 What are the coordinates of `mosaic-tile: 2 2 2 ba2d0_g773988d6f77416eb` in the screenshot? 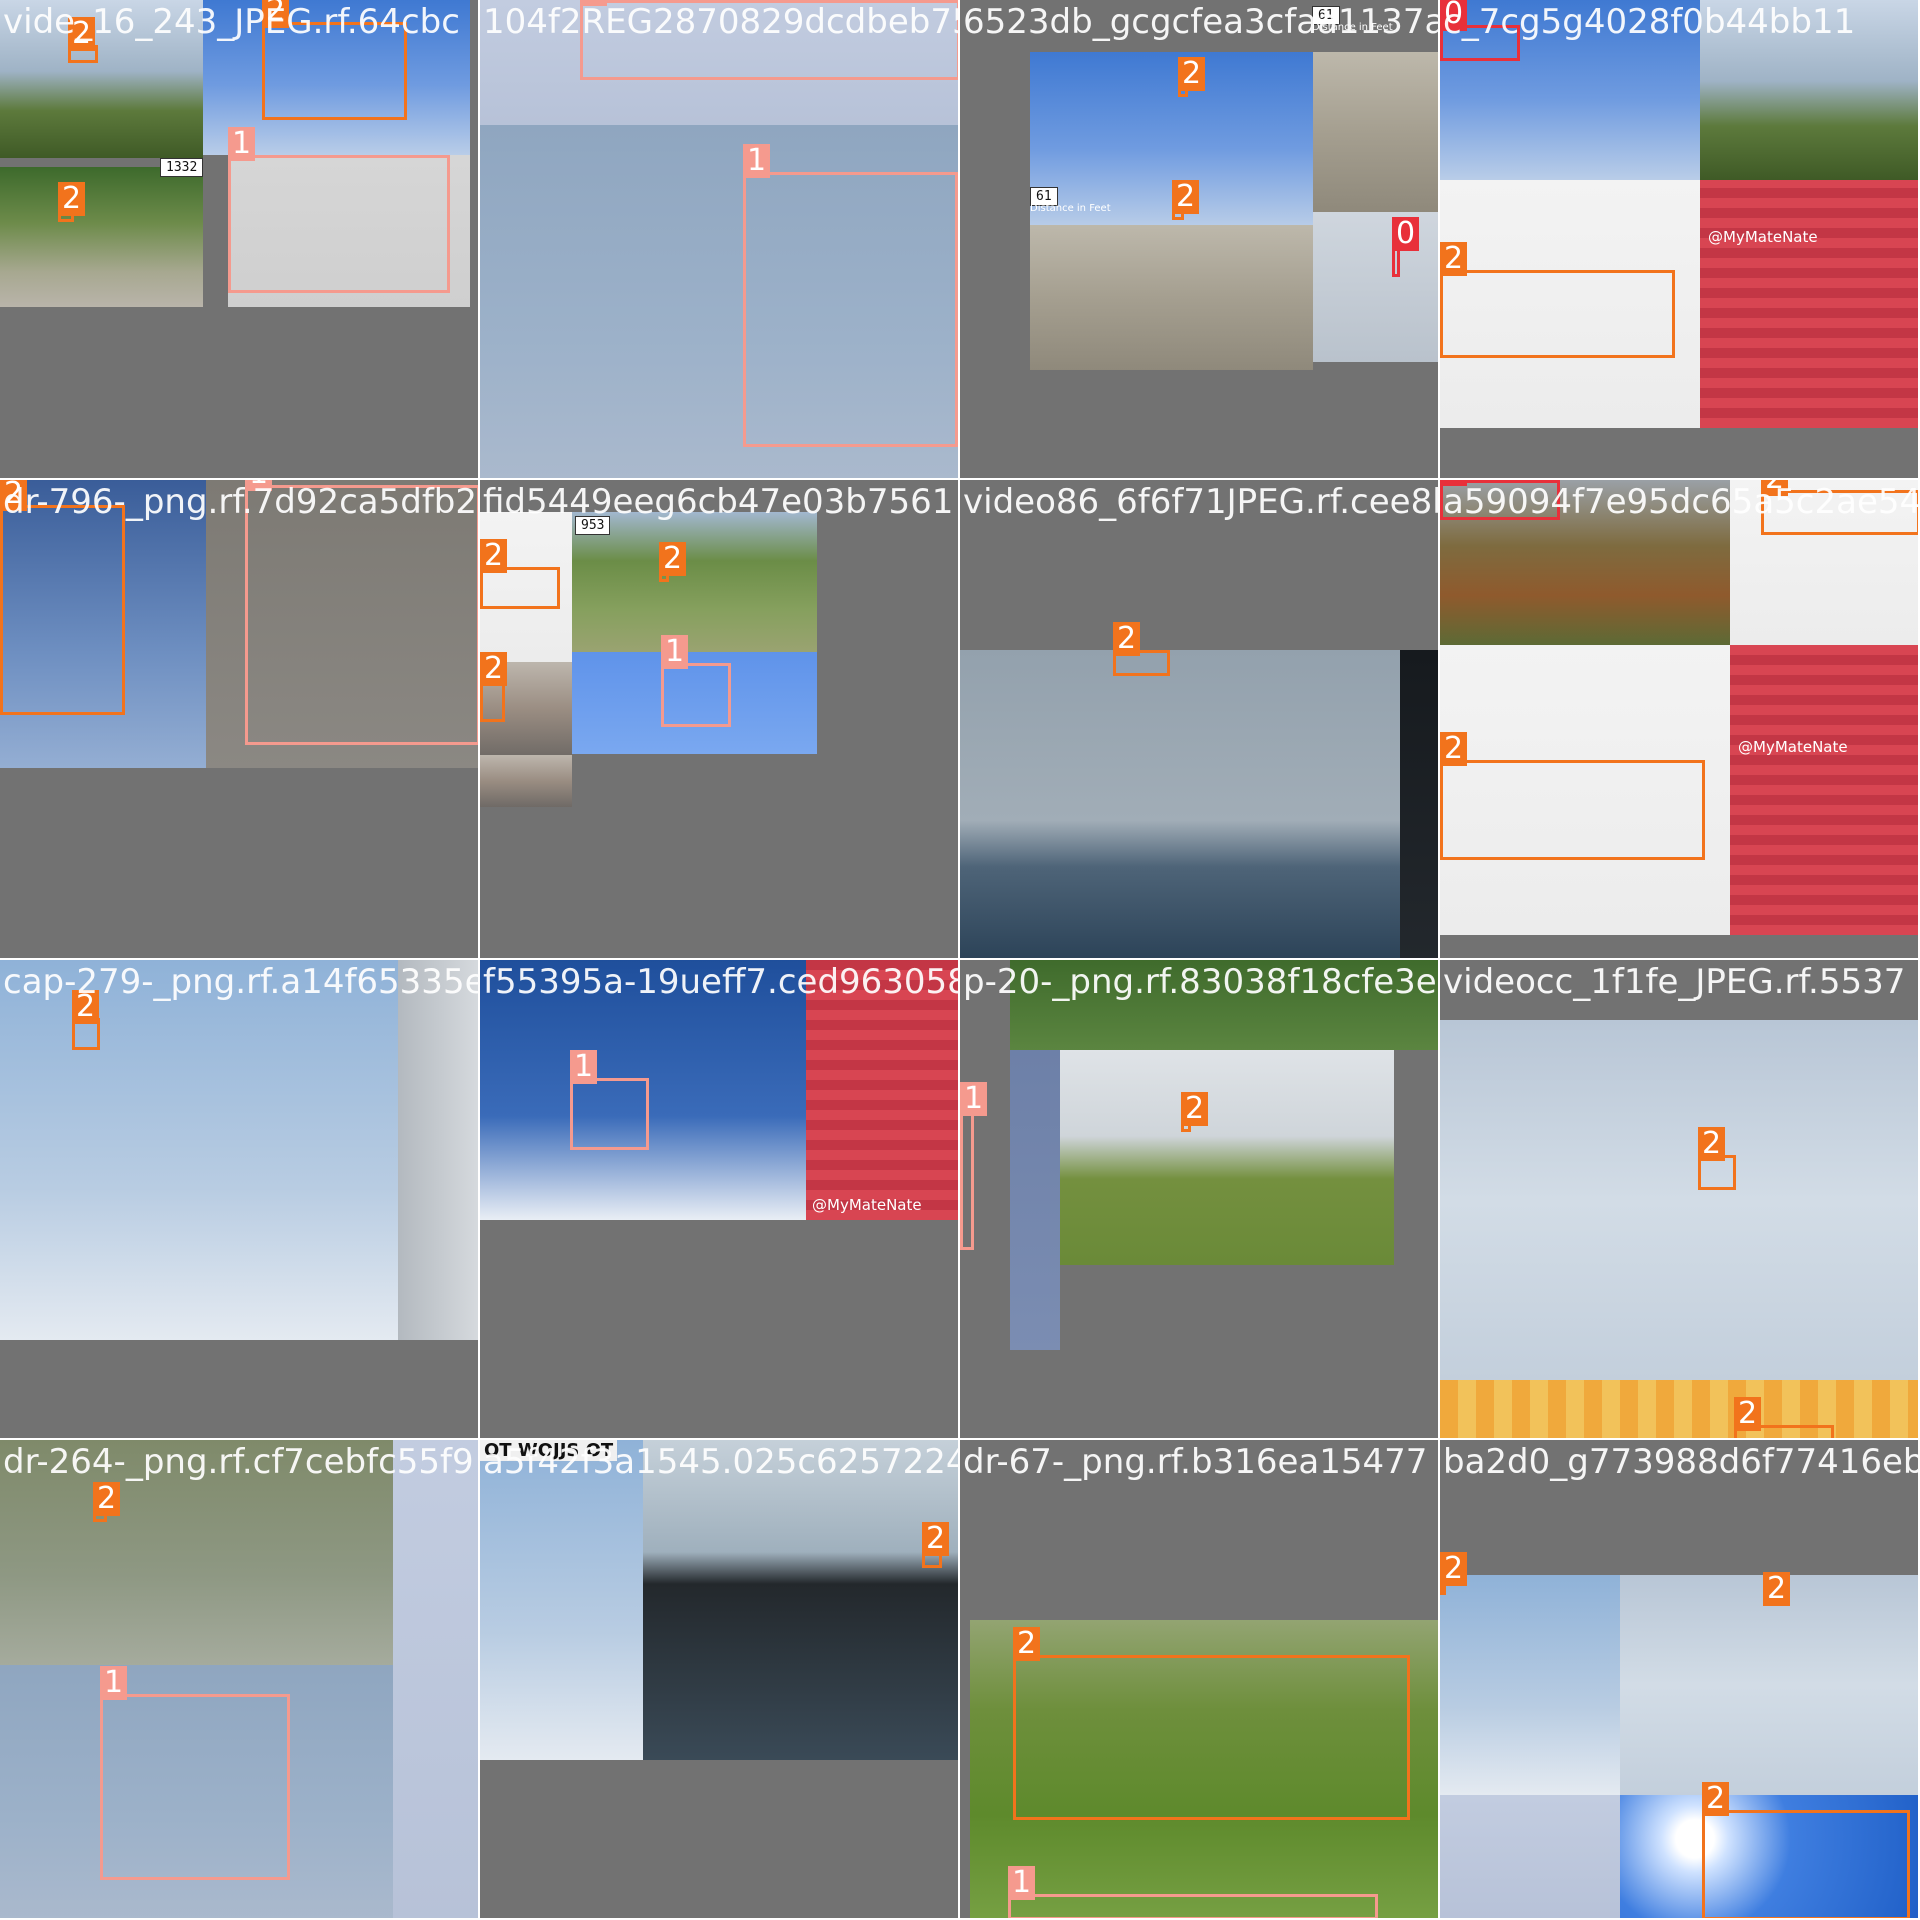 It's located at (1679, 1679).